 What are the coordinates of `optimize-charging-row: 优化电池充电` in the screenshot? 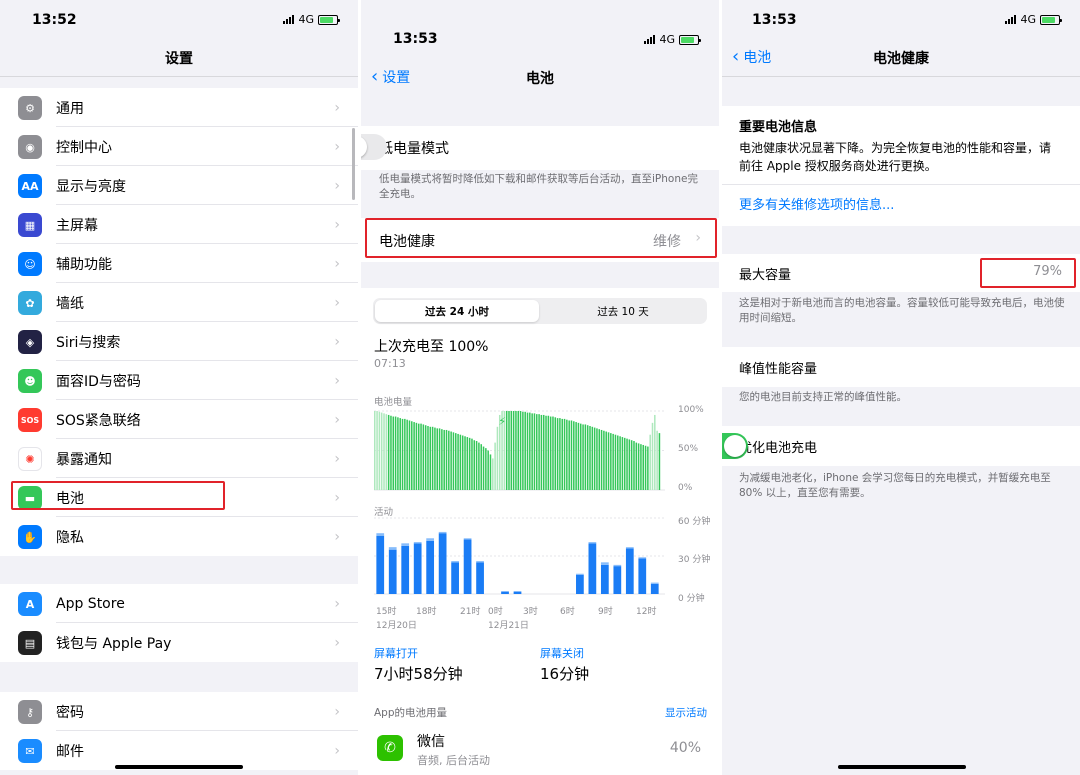 It's located at (901, 446).